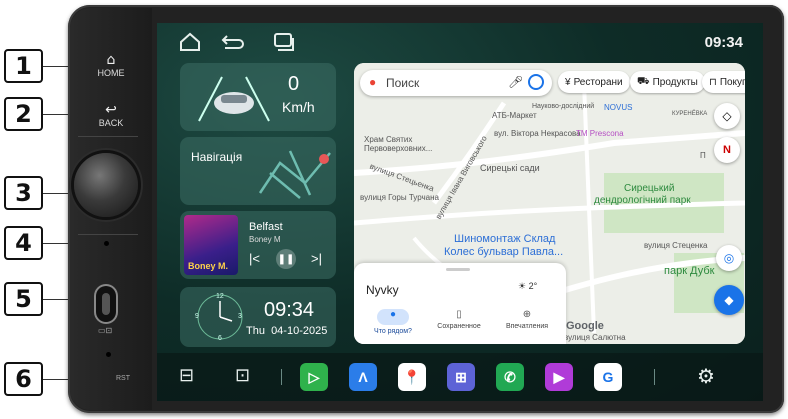 The width and height of the screenshot is (788, 419). Describe the element at coordinates (585, 326) in the screenshot. I see `google-logo: Google` at that location.